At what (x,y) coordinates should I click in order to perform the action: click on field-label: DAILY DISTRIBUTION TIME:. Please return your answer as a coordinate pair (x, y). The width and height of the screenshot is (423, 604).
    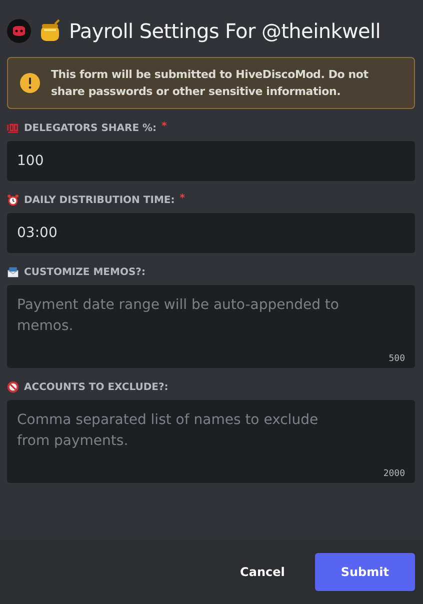
    Looking at the image, I should click on (99, 200).